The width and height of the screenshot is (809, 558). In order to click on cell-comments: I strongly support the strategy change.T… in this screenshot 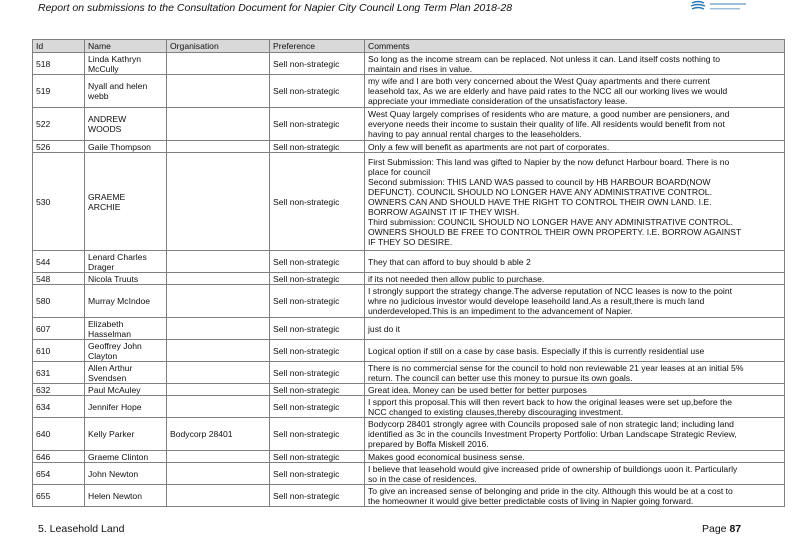, I will do `click(574, 301)`.